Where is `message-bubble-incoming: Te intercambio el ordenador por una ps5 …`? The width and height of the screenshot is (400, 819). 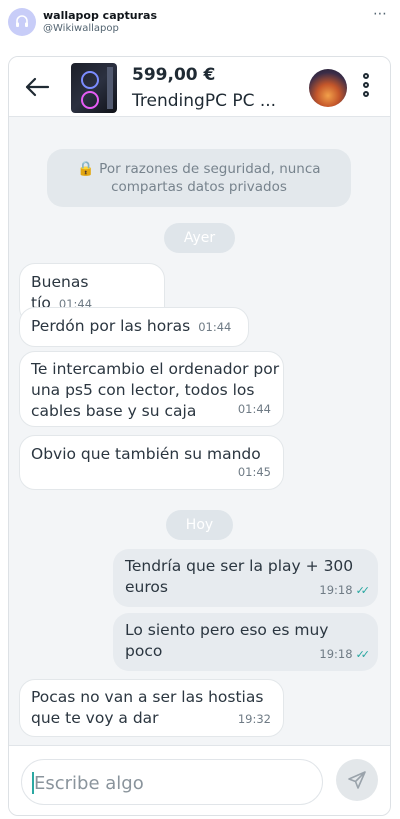 message-bubble-incoming: Te intercambio el ordenador por una ps5 … is located at coordinates (151, 389).